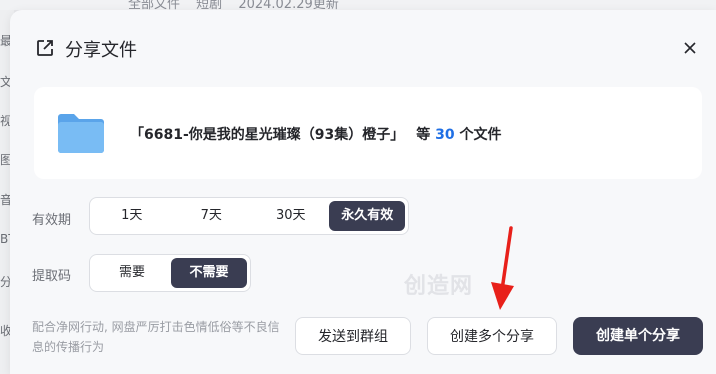  Describe the element at coordinates (132, 216) in the screenshot. I see `validity-option-1day: 1天` at that location.